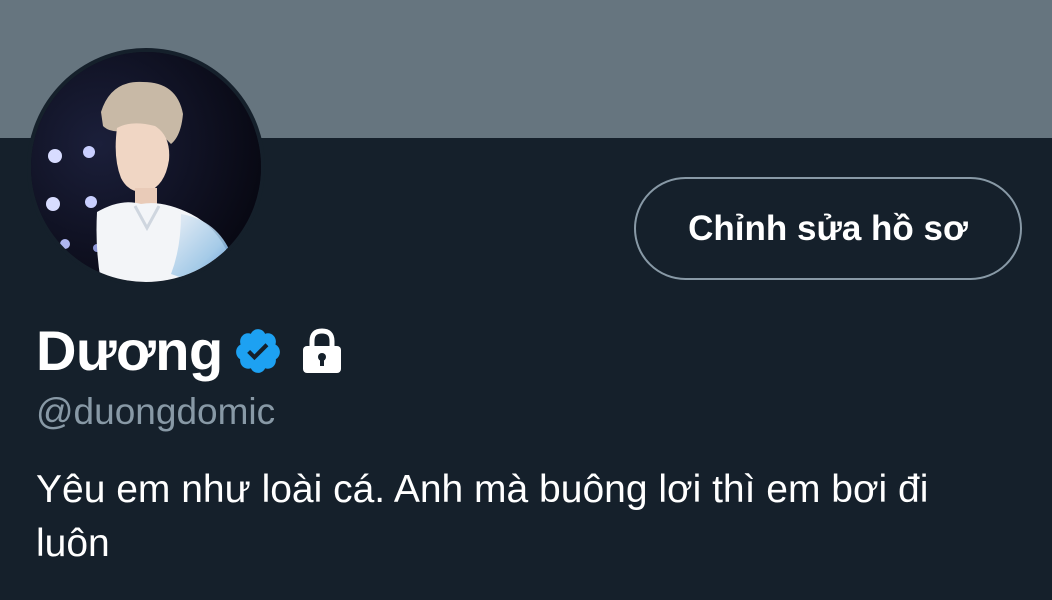  What do you see at coordinates (258, 351) in the screenshot?
I see `verified-badge-icon` at bounding box center [258, 351].